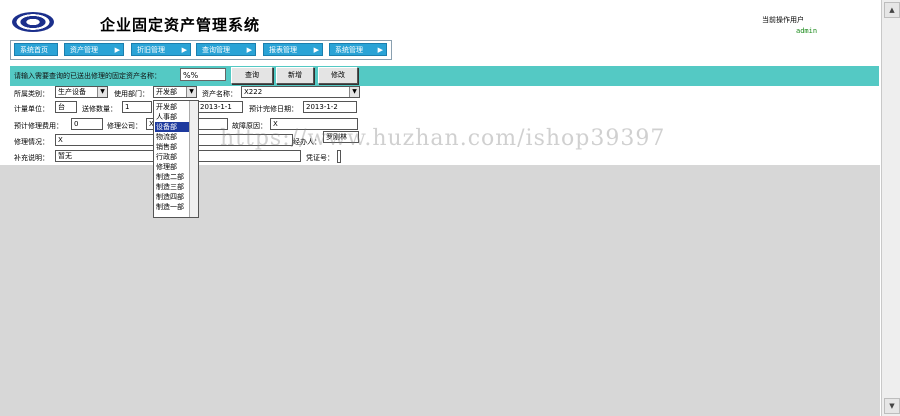 This screenshot has height=416, width=900. I want to click on plan-date-field: 2013-1-2, so click(330, 107).